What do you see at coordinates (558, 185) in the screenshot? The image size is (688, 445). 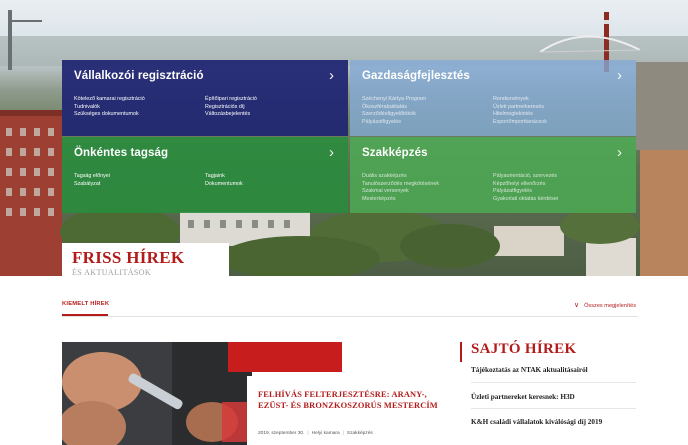 I see `tile-link: Képzőhelyi ellenőrzés` at bounding box center [558, 185].